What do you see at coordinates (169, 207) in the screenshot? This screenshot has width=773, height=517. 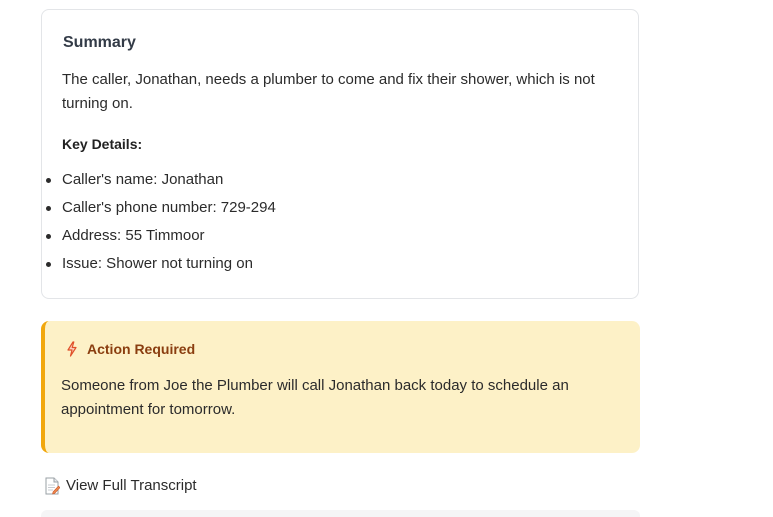 I see `detail-caller-phone: Caller's phone number: 729-294` at bounding box center [169, 207].